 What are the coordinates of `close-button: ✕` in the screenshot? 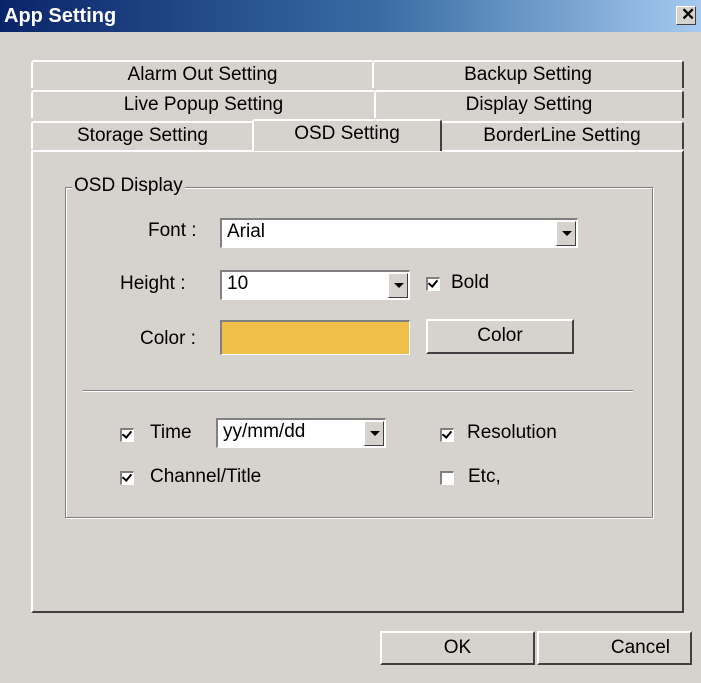 It's located at (686, 15).